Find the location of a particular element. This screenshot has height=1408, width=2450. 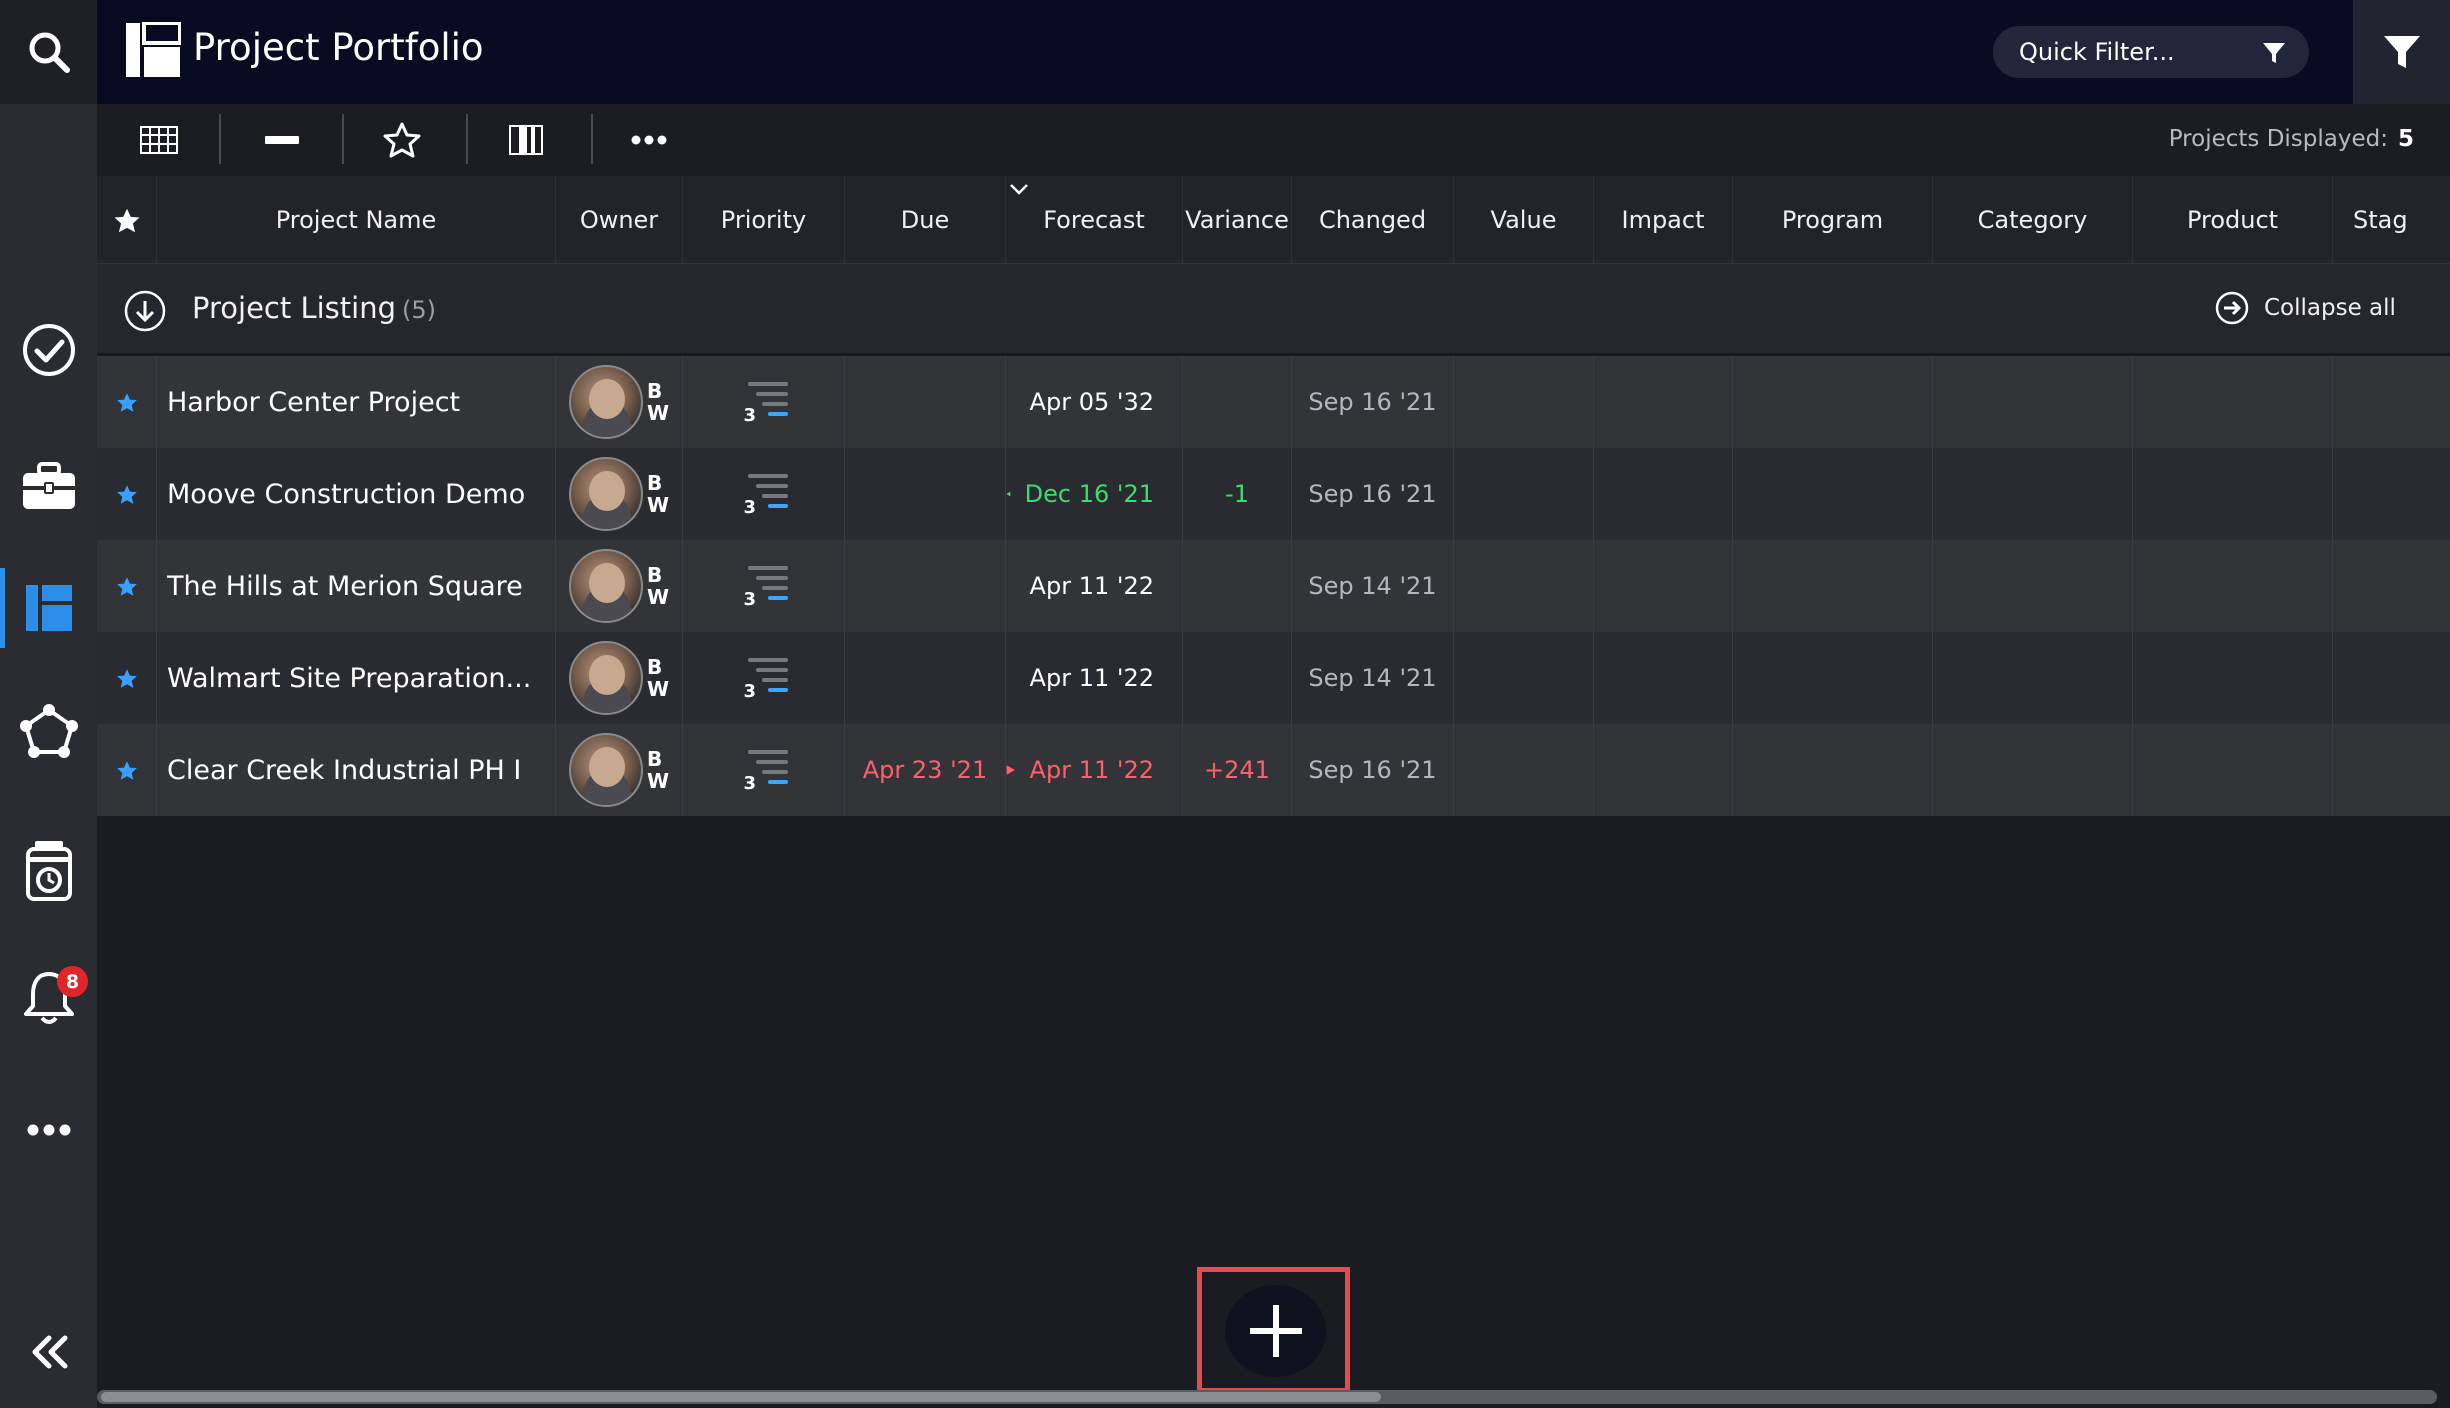

sidebar-item-tasks is located at coordinates (48, 350).